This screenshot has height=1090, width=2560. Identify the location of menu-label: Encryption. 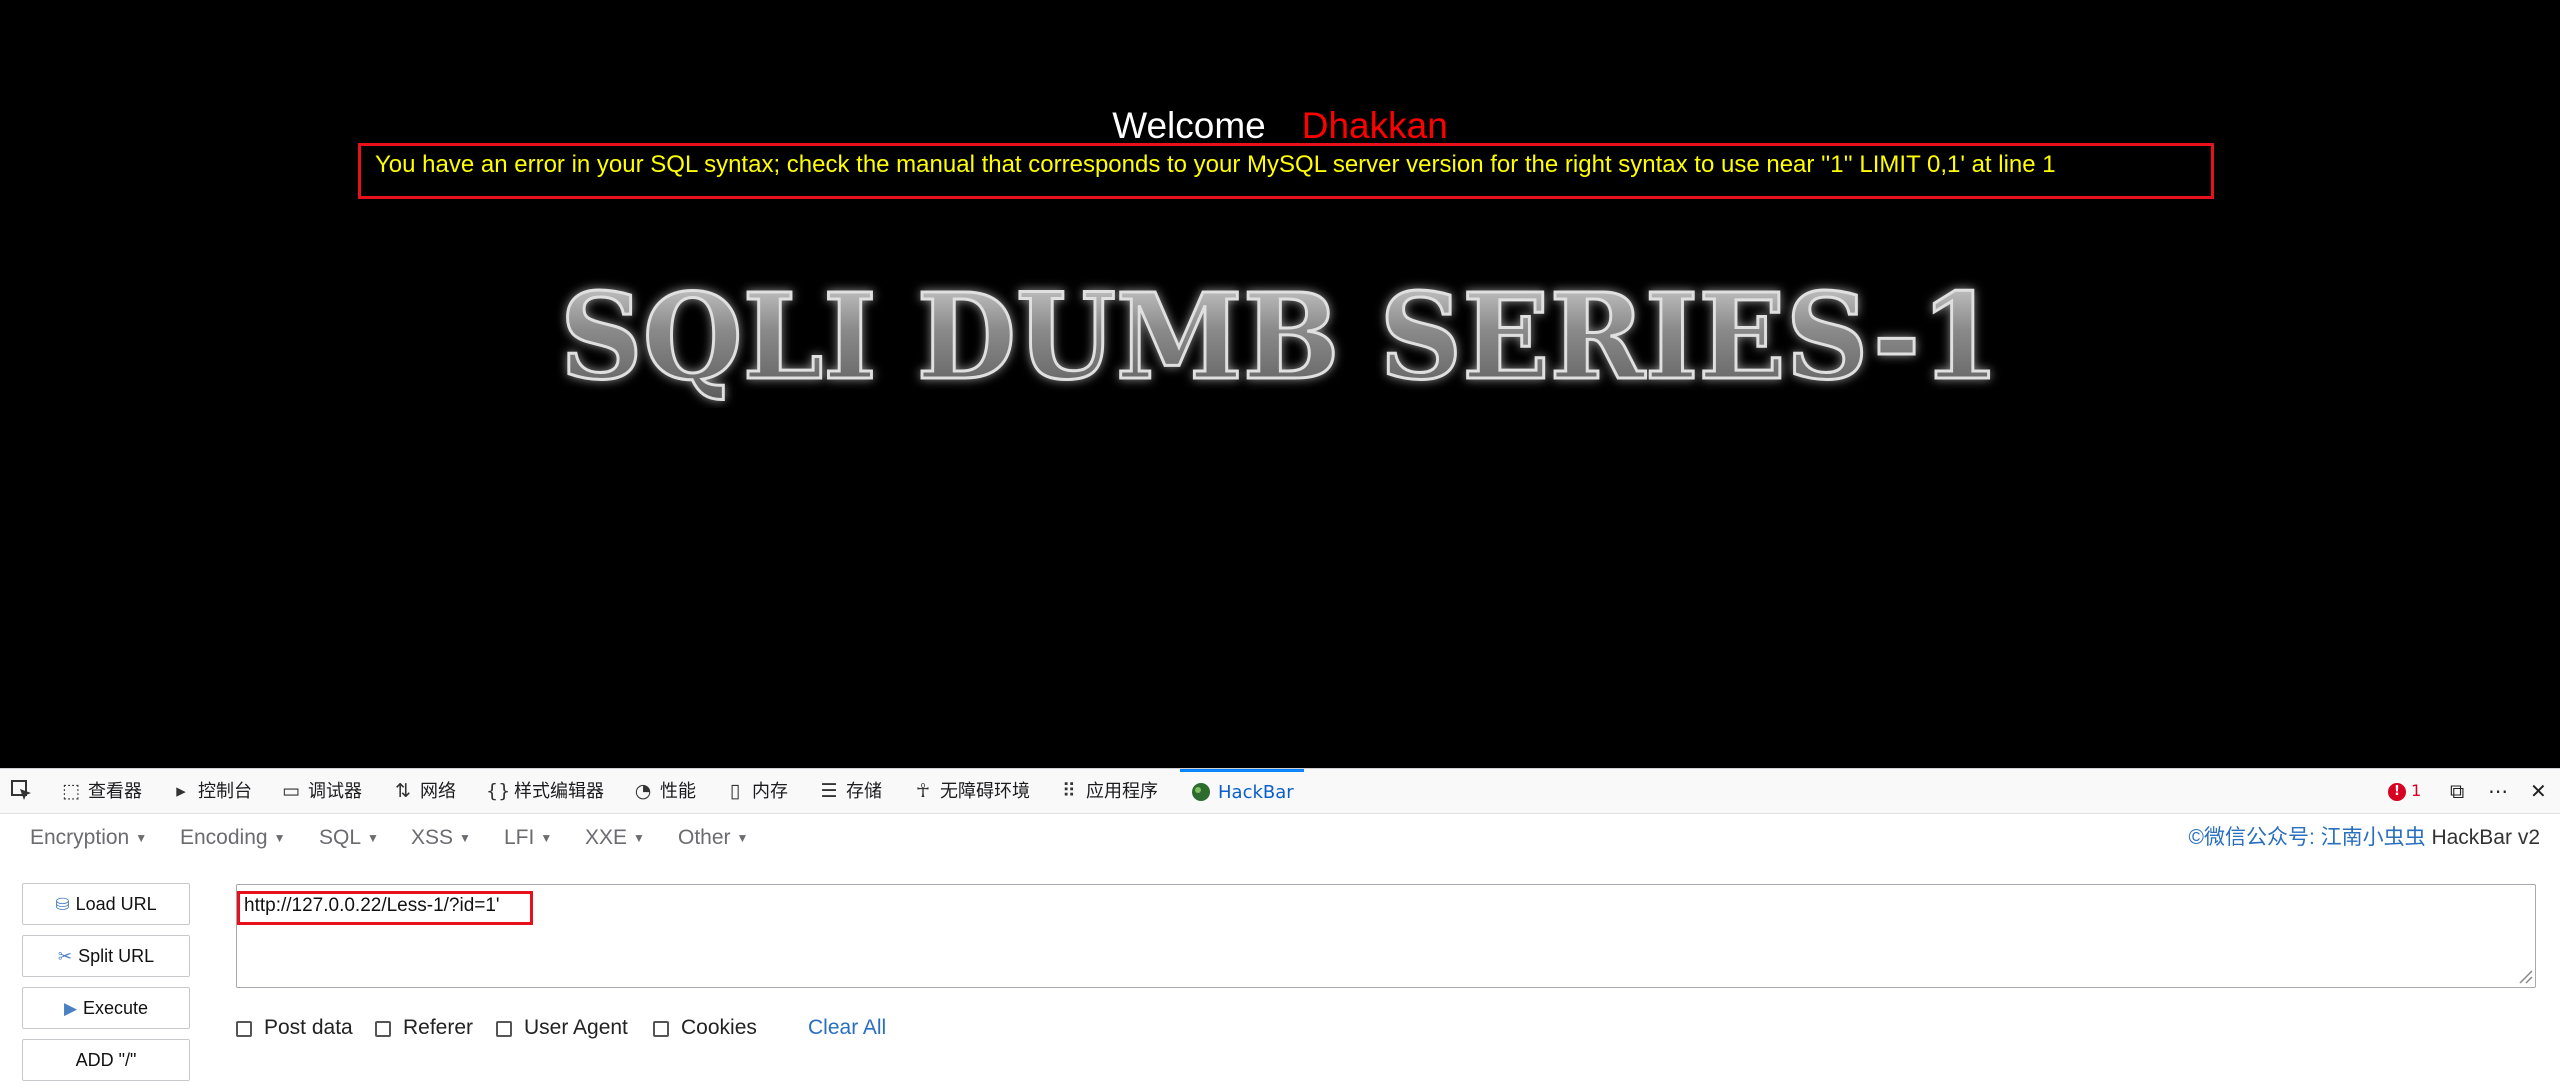
(80, 837).